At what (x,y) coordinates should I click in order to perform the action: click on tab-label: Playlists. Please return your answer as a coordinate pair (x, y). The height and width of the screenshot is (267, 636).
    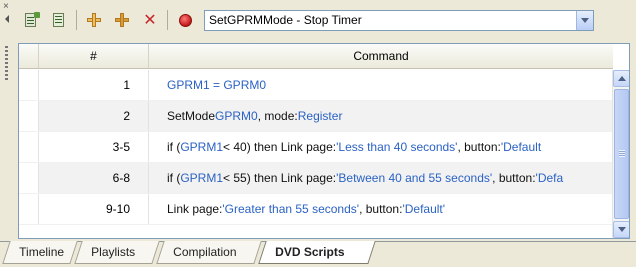
    Looking at the image, I should click on (113, 252).